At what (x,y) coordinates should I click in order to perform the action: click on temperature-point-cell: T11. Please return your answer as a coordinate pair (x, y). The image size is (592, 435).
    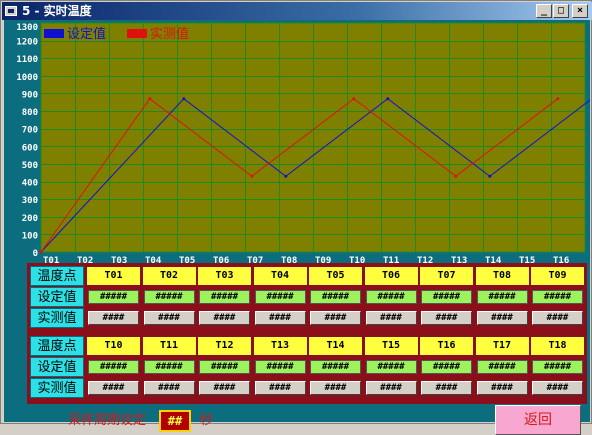
    Looking at the image, I should click on (169, 346).